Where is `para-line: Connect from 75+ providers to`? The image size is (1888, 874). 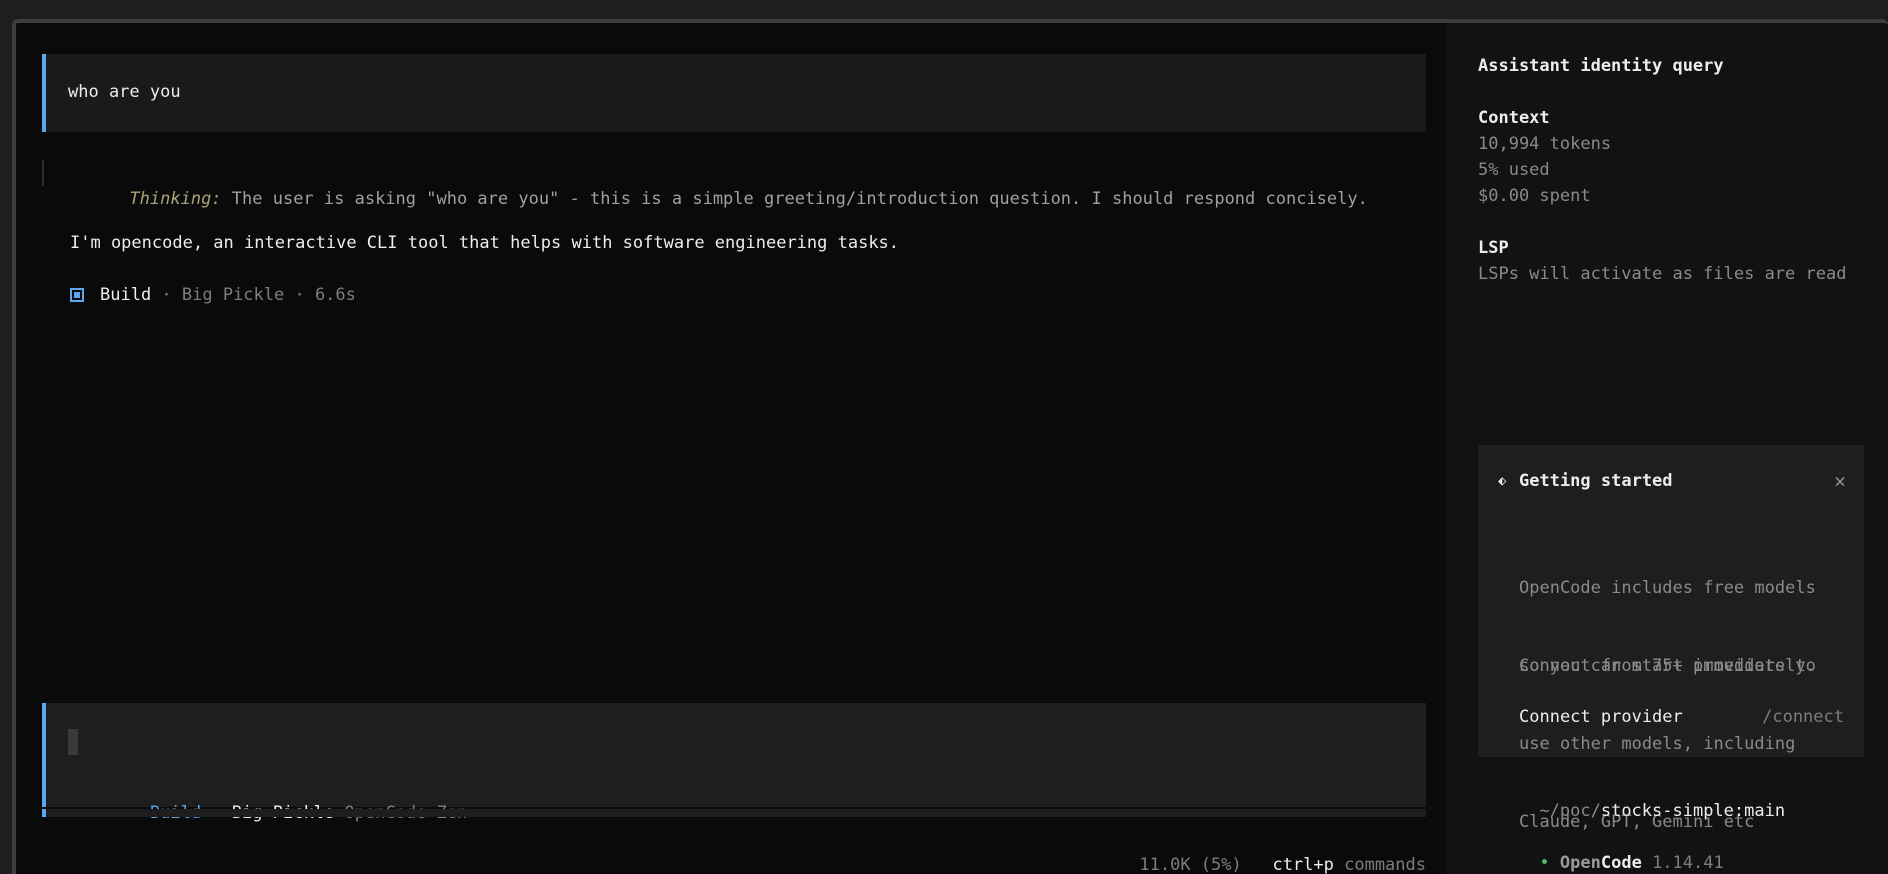 para-line: Connect from 75+ providers to is located at coordinates (1667, 666).